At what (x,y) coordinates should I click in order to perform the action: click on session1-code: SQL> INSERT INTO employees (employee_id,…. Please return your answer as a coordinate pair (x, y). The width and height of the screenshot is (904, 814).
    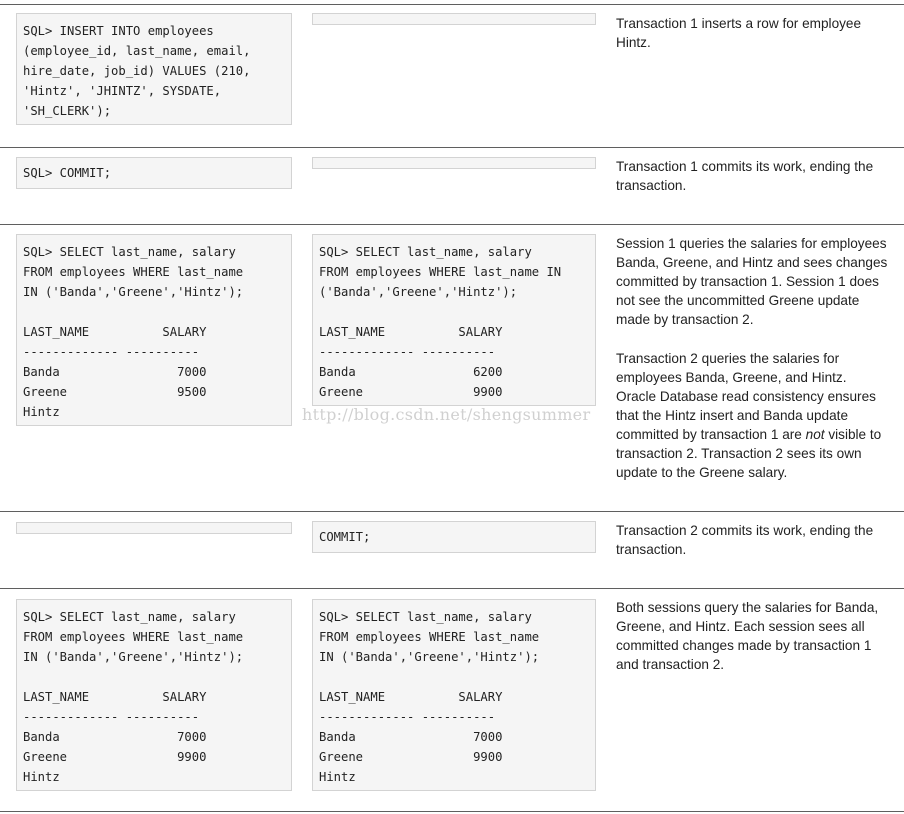
    Looking at the image, I should click on (154, 69).